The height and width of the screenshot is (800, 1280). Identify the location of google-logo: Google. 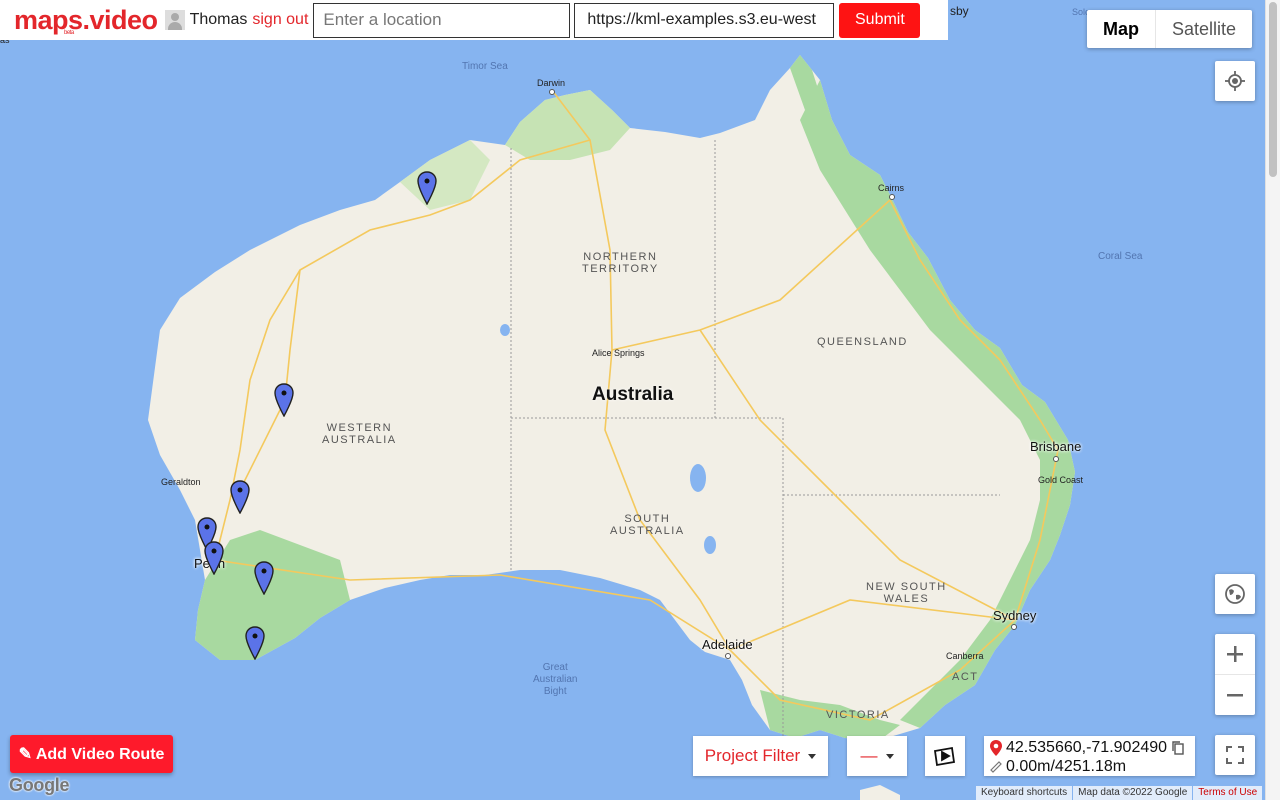
(39, 785).